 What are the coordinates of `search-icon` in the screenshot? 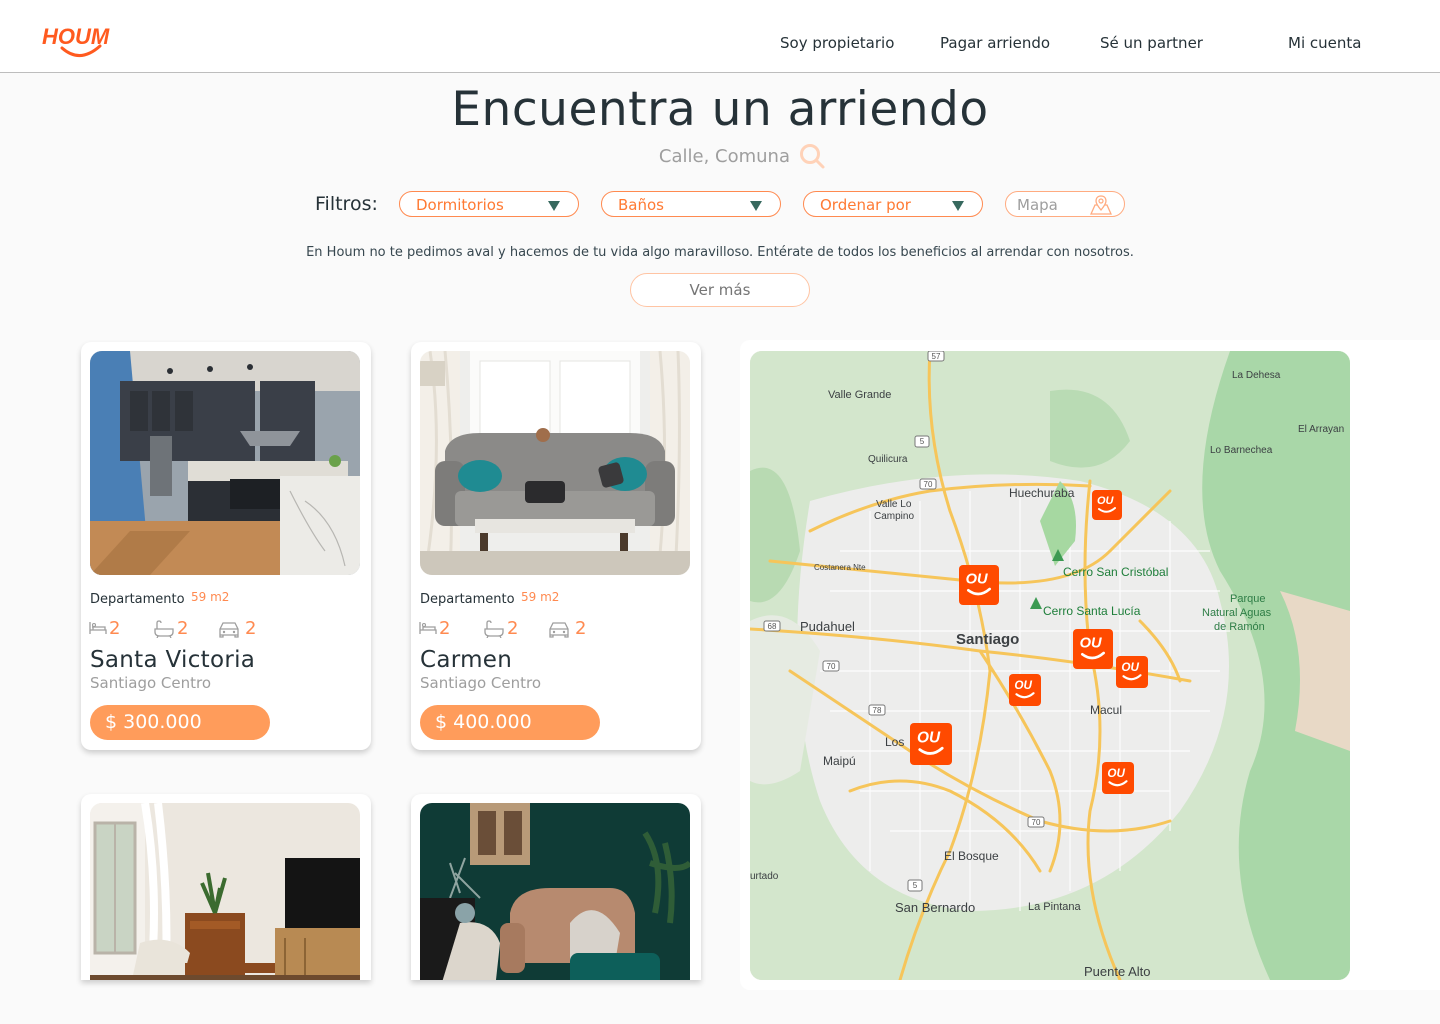 It's located at (812, 156).